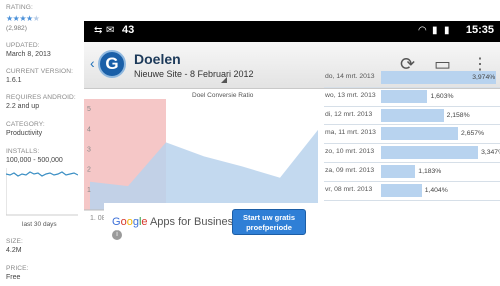  Describe the element at coordinates (40, 71) in the screenshot. I see `version-label: CURRENT VERSION:` at that location.